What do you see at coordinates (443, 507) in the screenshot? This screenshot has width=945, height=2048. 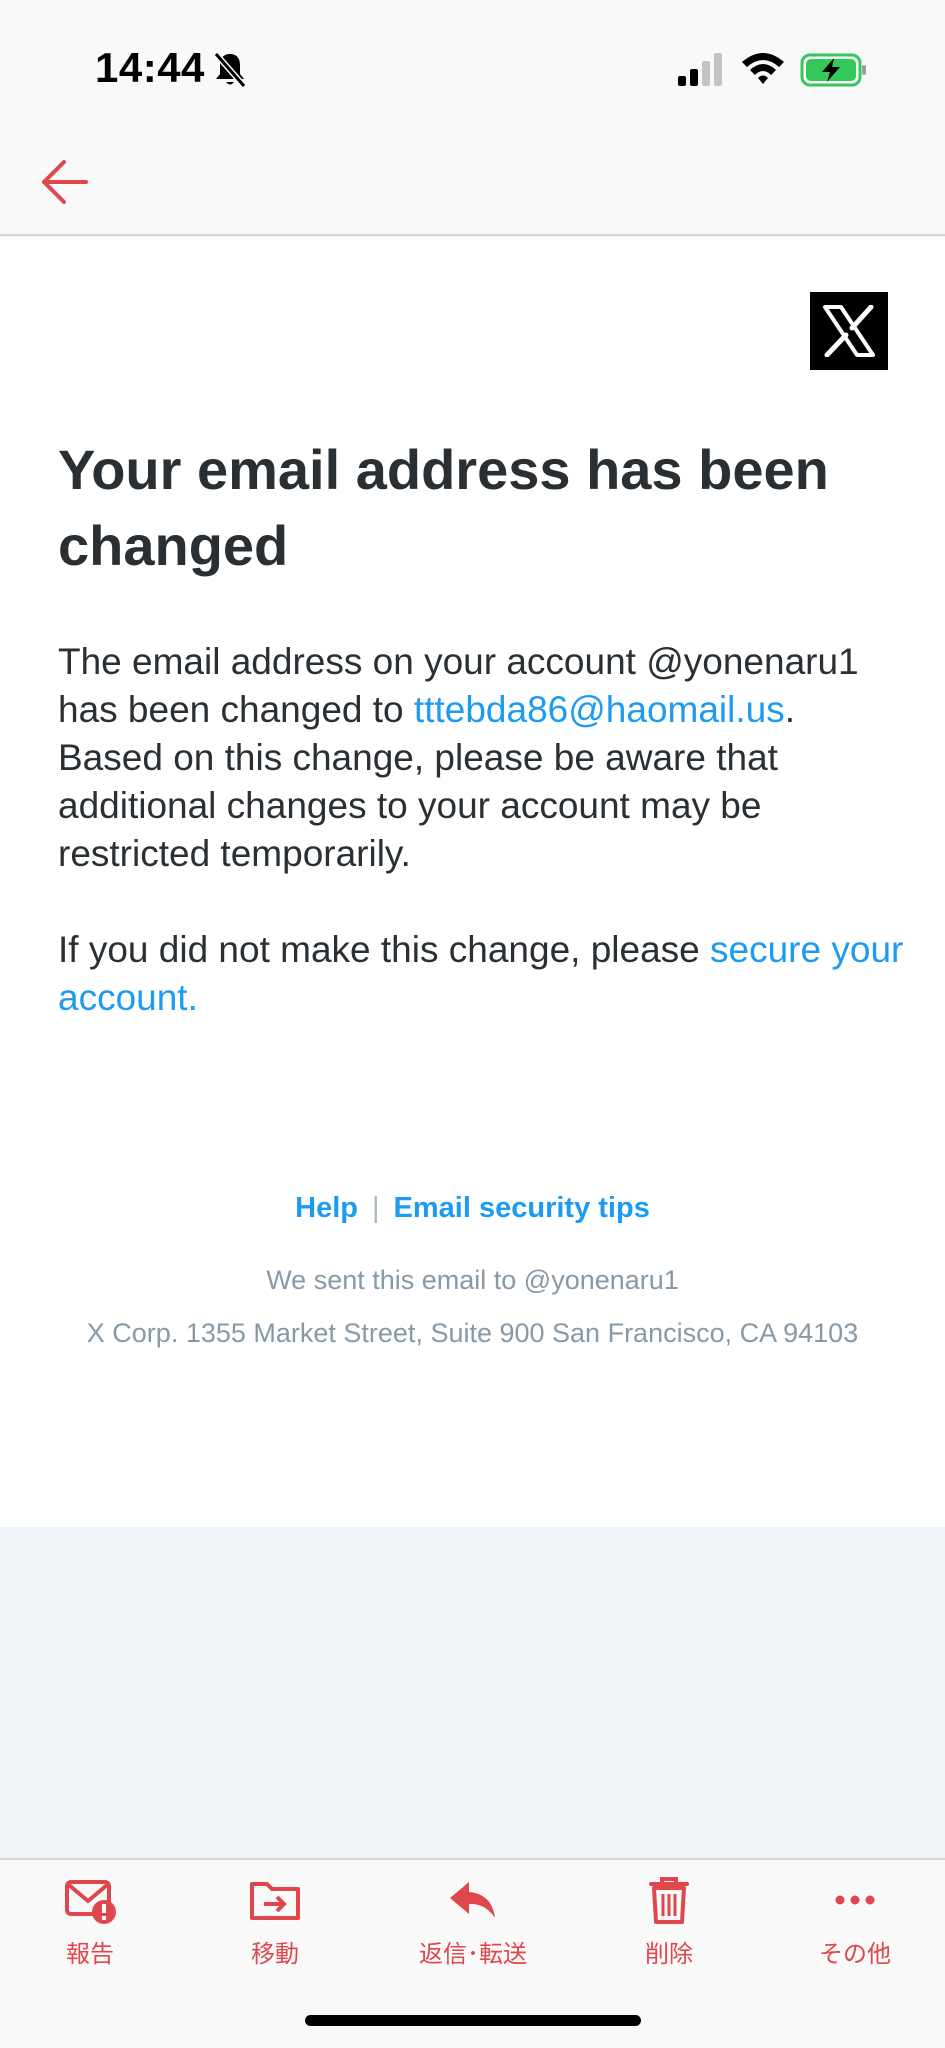 I see `email-headline: Your email address has been changed` at bounding box center [443, 507].